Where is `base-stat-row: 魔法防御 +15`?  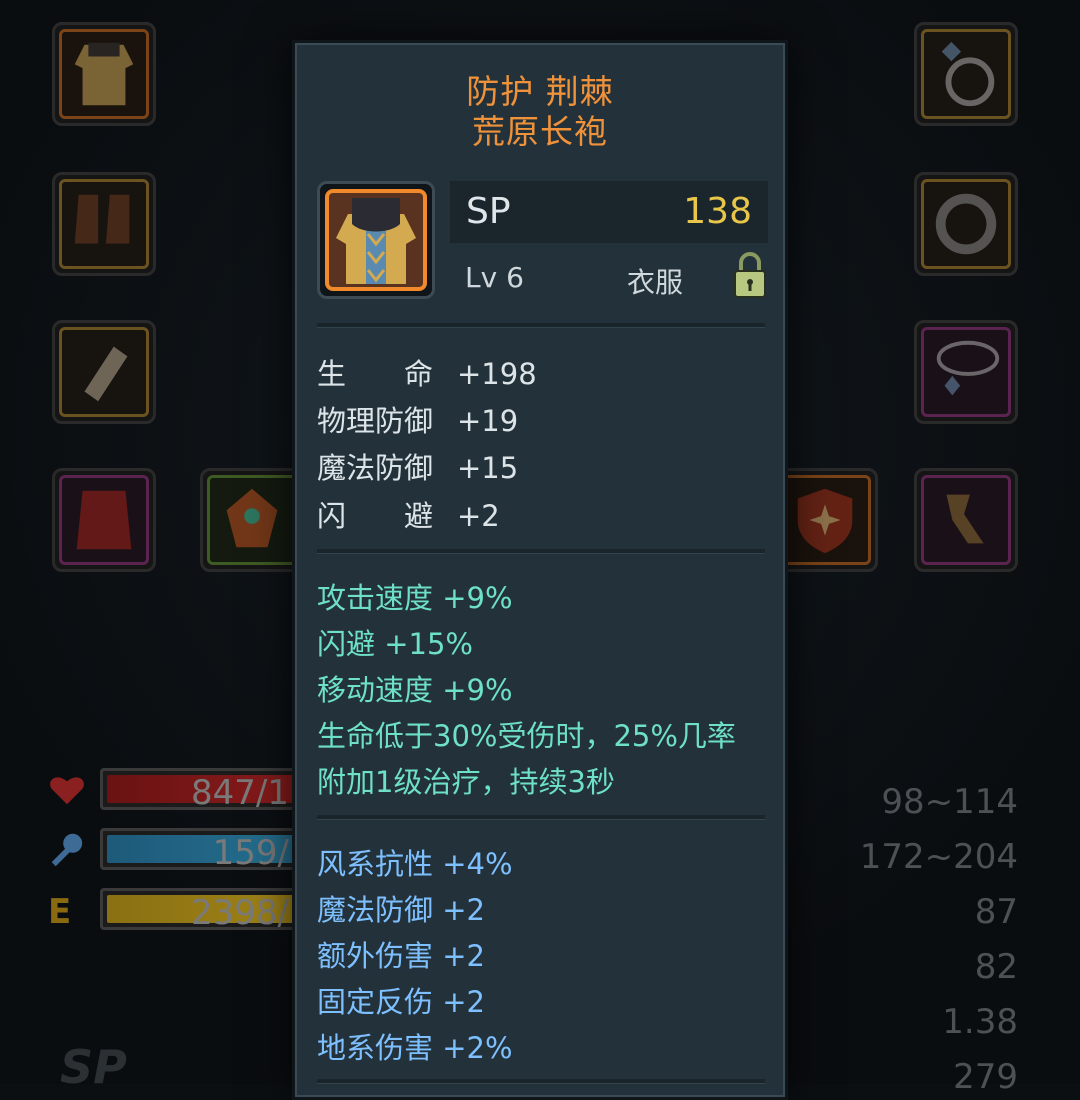 base-stat-row: 魔法防御 +15 is located at coordinates (417, 466).